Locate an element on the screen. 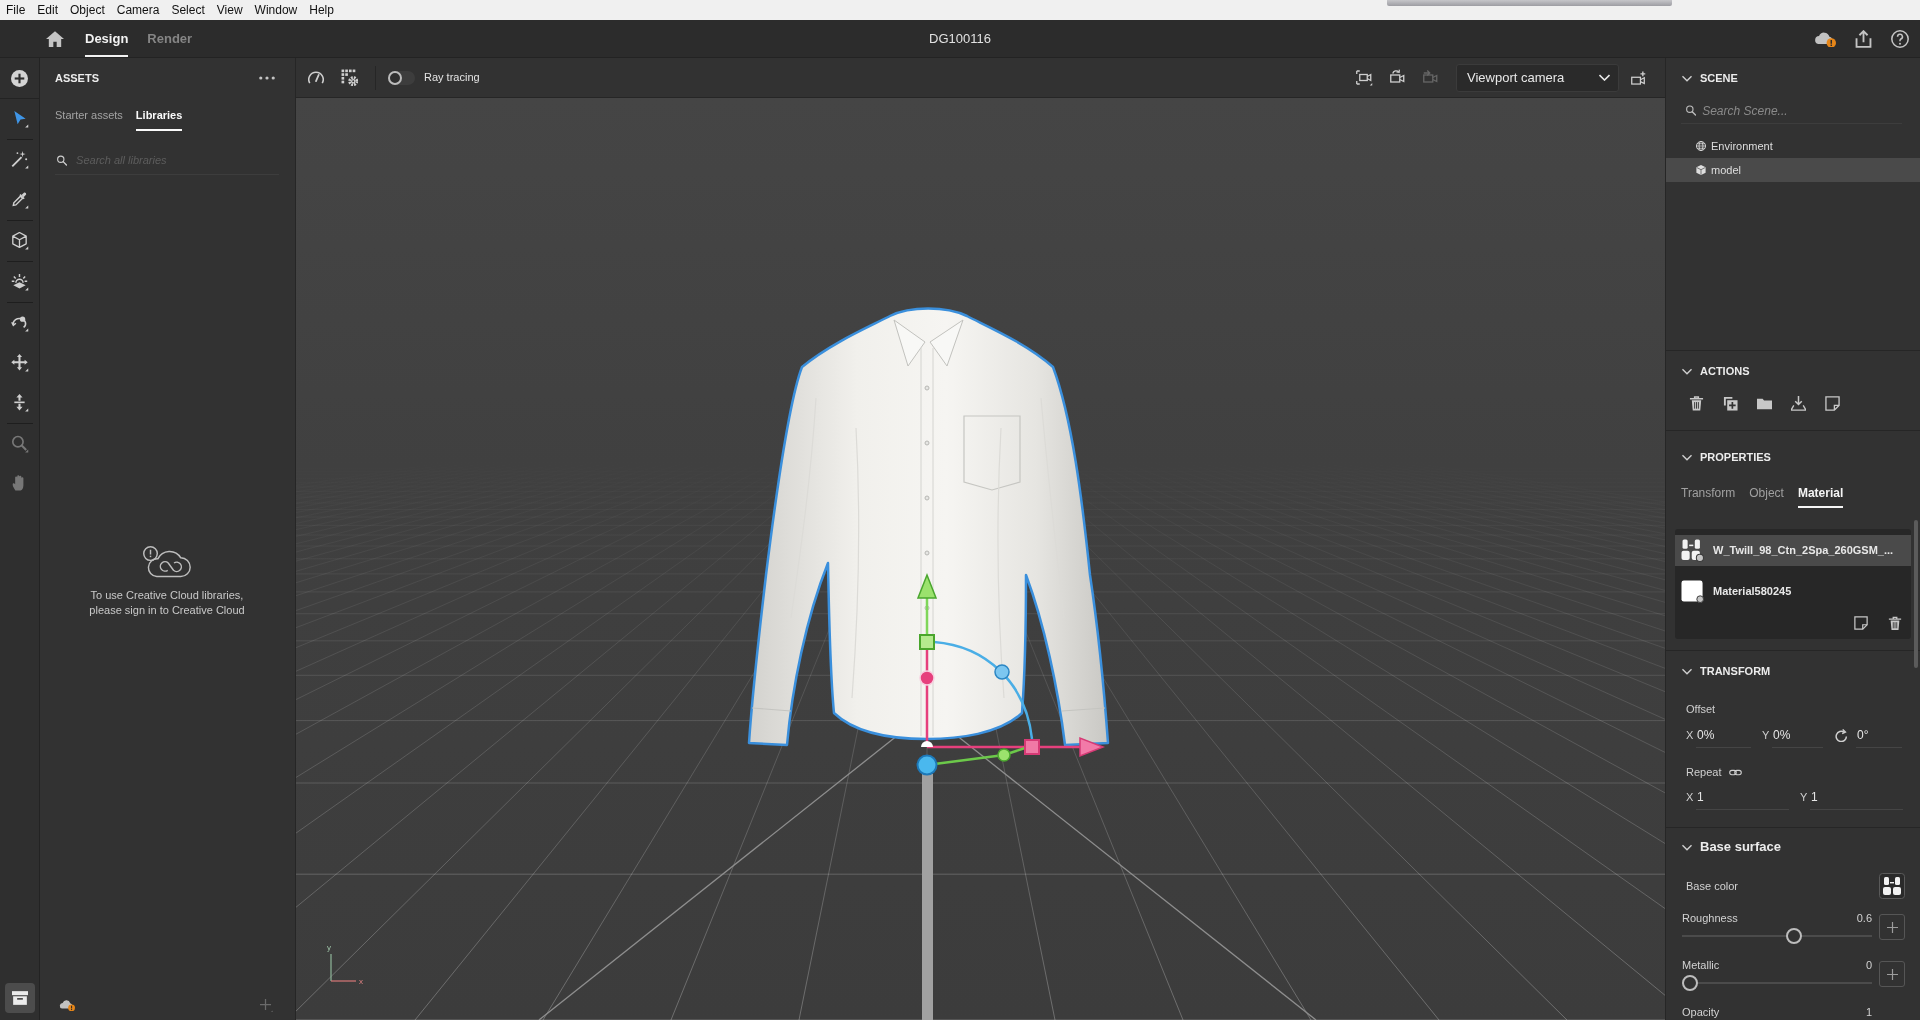  repeat-x-field: 1 is located at coordinates (1742, 797).